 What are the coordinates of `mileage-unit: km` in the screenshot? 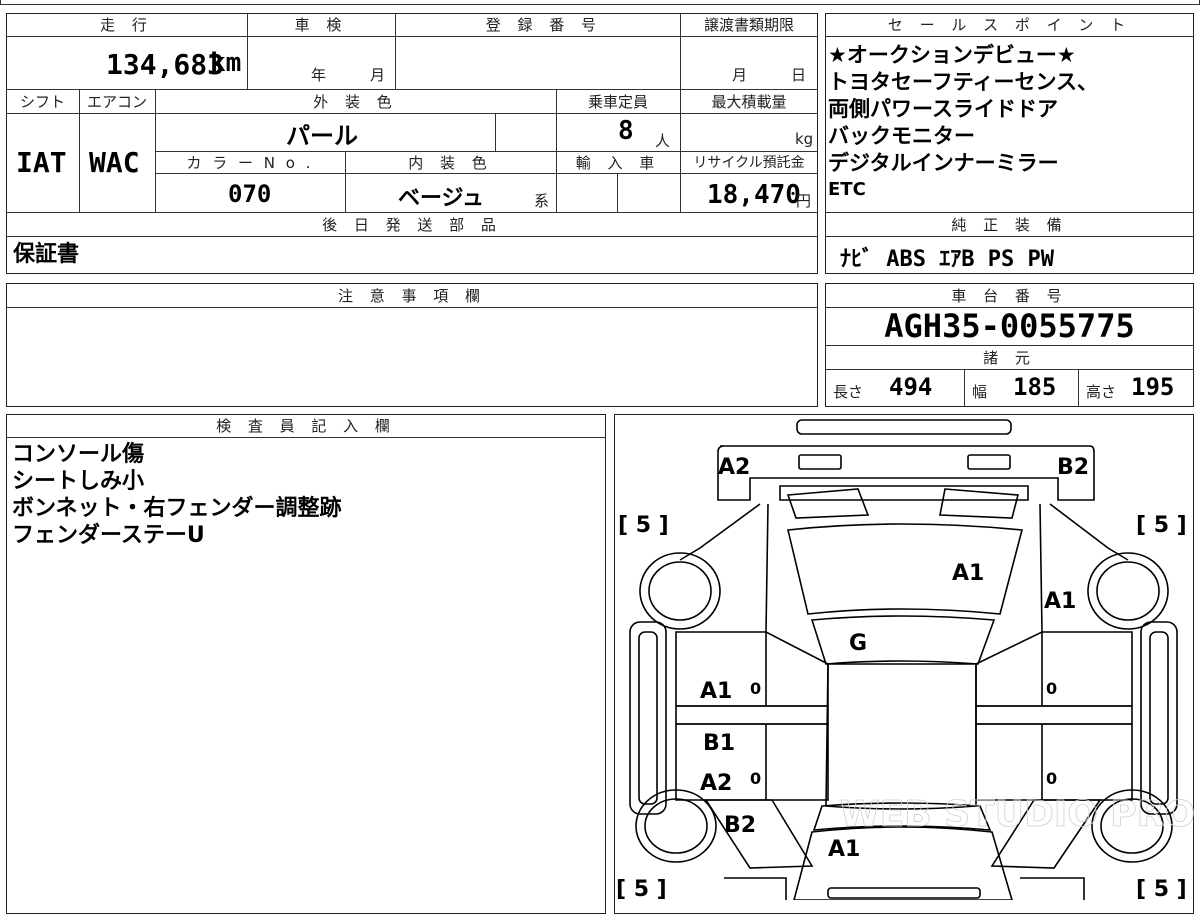 It's located at (226, 63).